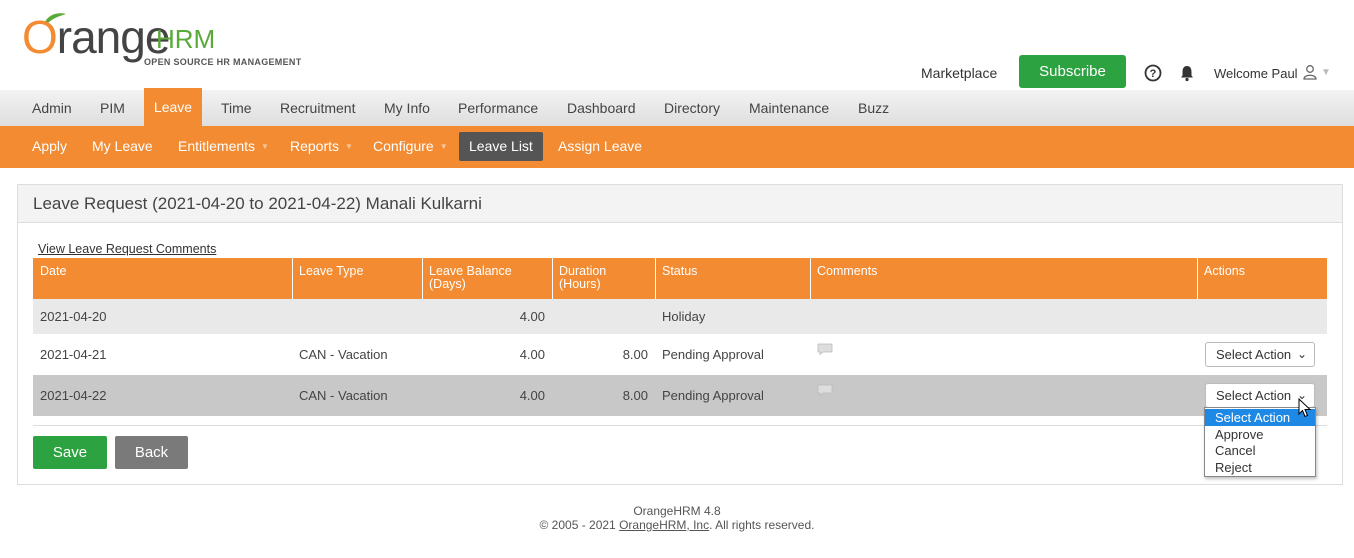  What do you see at coordinates (236, 108) in the screenshot?
I see `nav-time: Time` at bounding box center [236, 108].